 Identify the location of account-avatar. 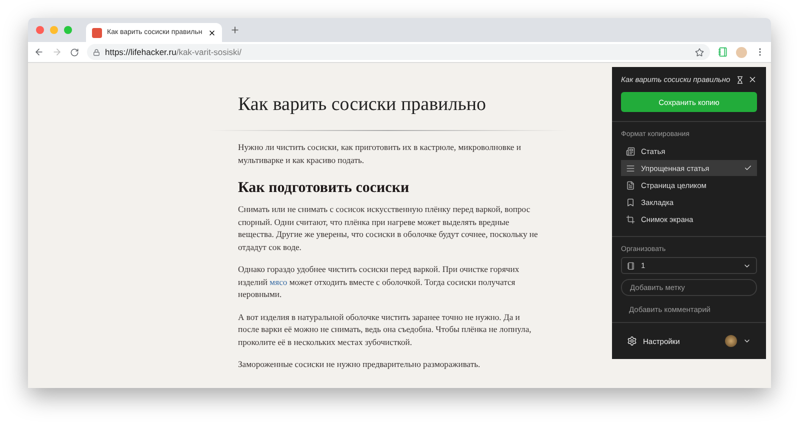
(731, 341).